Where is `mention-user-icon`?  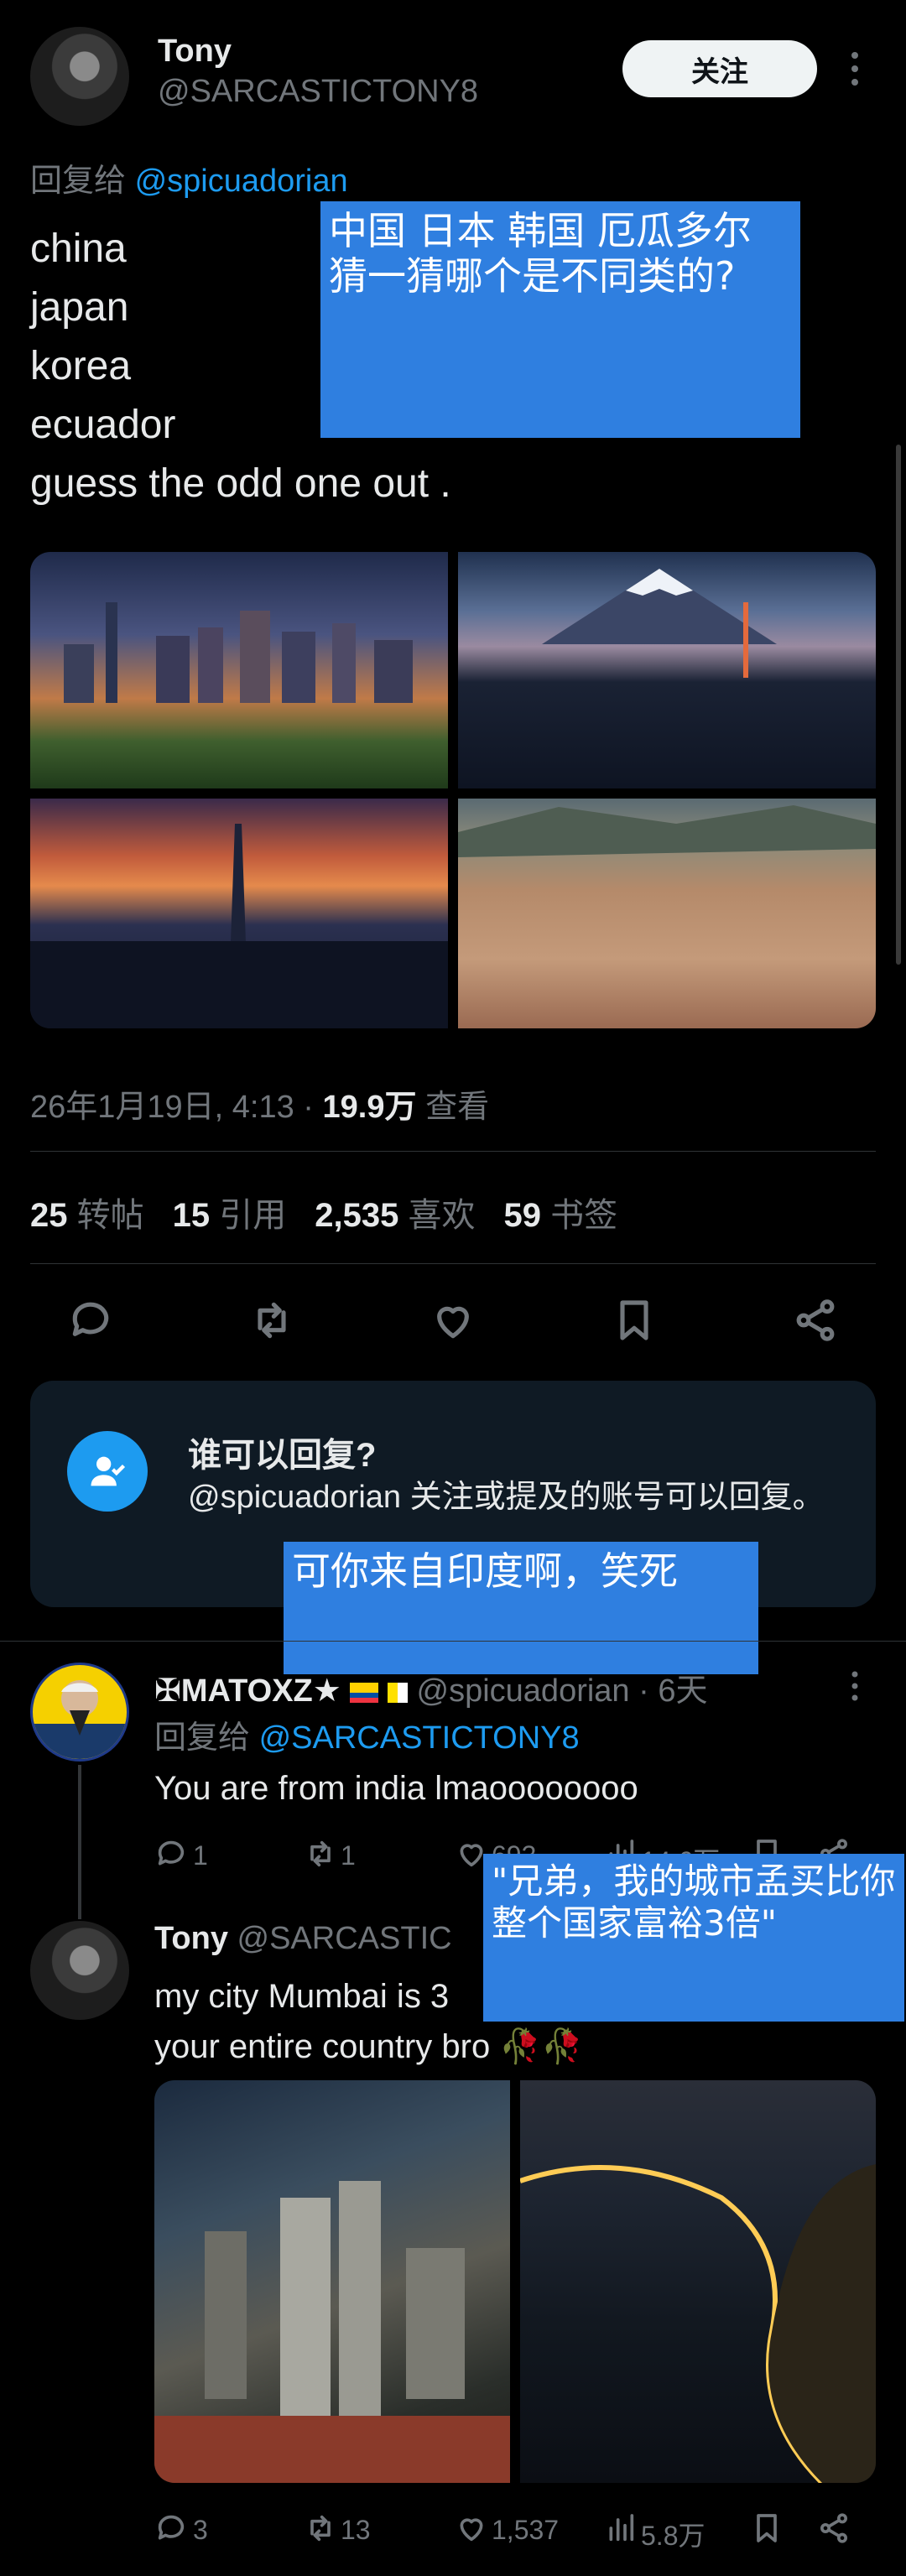
mention-user-icon is located at coordinates (107, 1471).